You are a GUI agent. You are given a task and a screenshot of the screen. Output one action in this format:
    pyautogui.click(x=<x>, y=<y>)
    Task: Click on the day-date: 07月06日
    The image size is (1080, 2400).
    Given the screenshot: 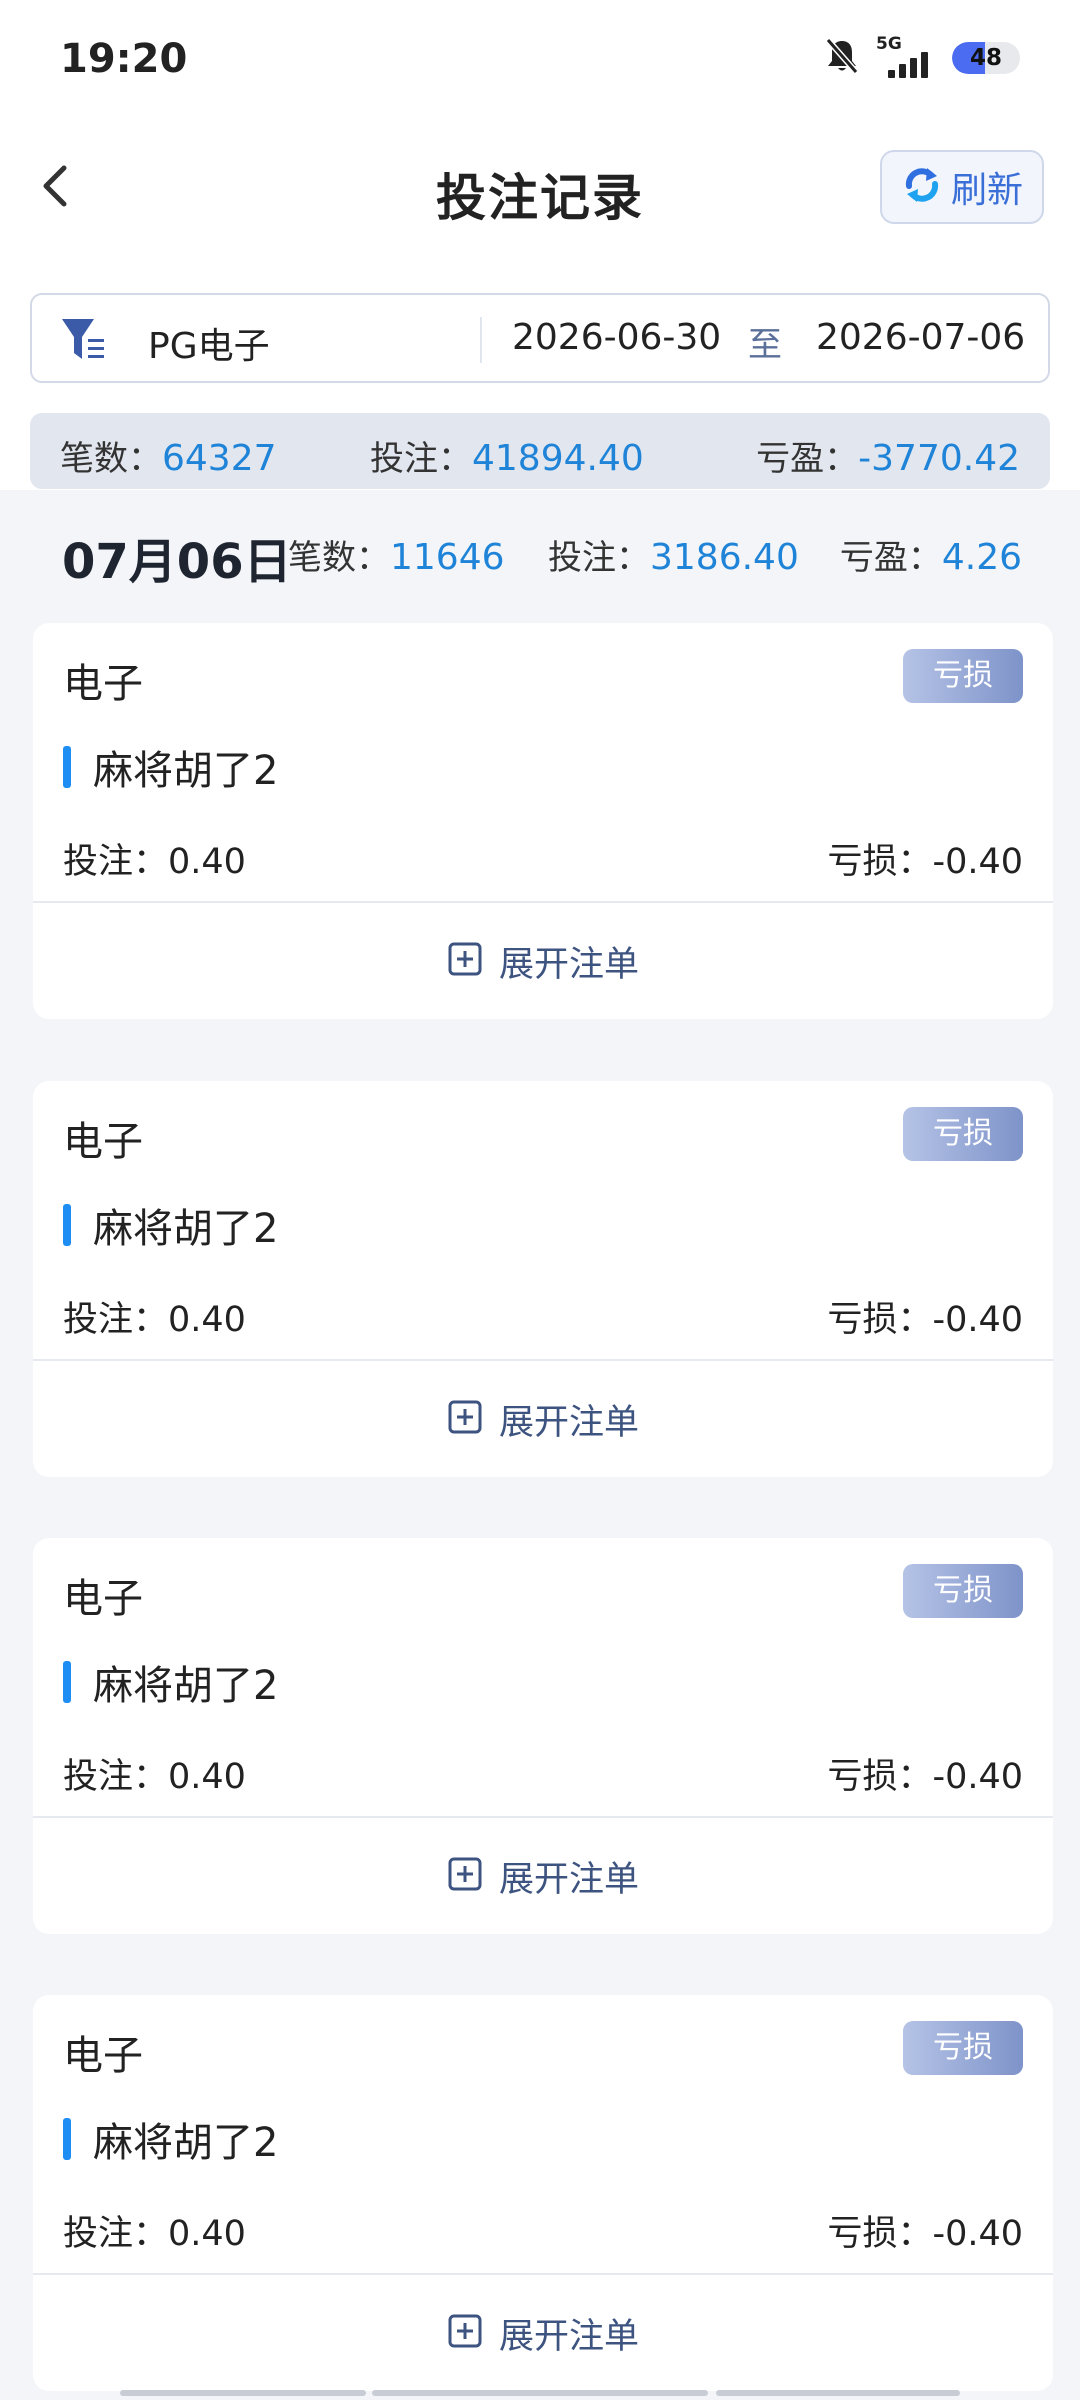 What is the action you would take?
    pyautogui.click(x=177, y=562)
    